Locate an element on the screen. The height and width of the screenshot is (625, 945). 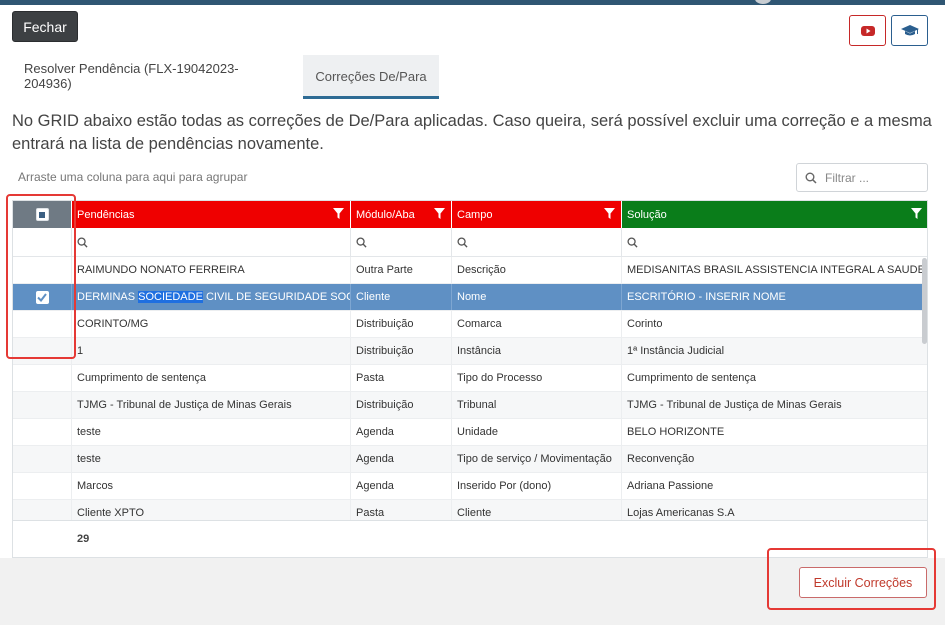
top-bar-knob is located at coordinates (763, 2).